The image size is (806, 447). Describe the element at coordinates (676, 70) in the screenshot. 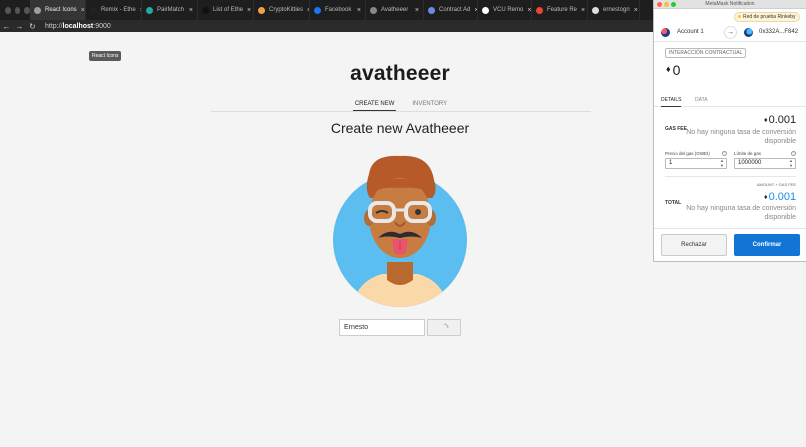

I see `tx-amount-value: 0` at that location.